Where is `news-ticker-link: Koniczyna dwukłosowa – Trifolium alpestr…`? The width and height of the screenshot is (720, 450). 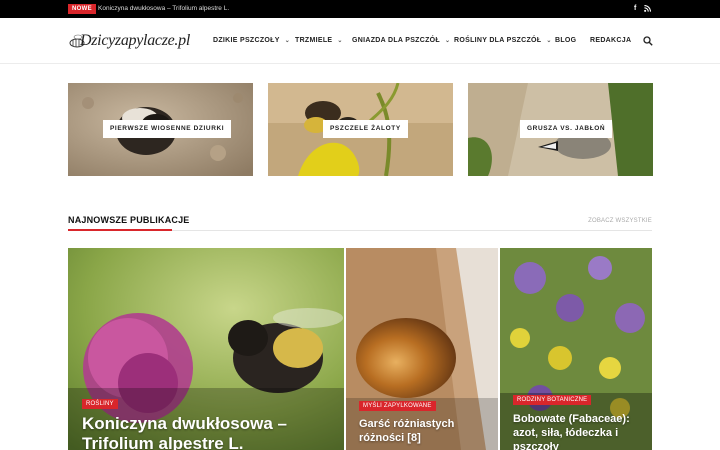 news-ticker-link: Koniczyna dwukłosowa – Trifolium alpestr… is located at coordinates (163, 9).